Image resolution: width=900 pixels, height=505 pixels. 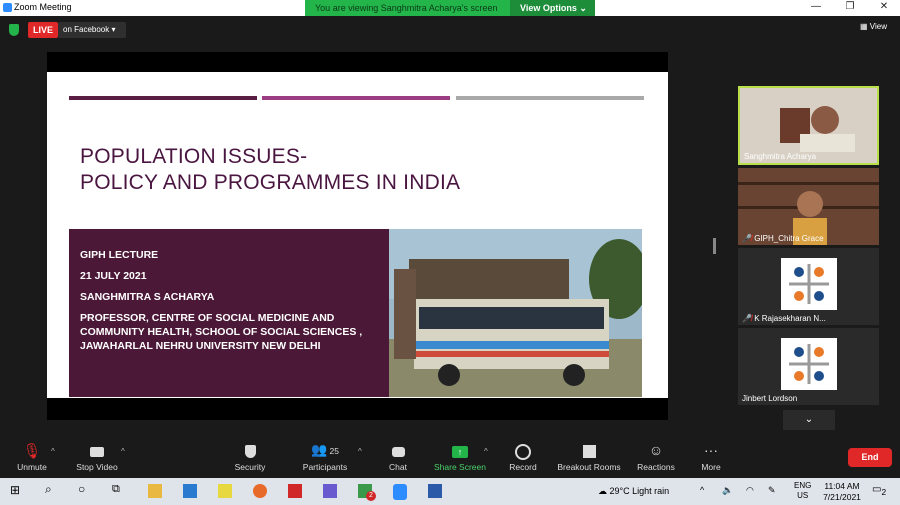 What do you see at coordinates (97, 452) in the screenshot?
I see `video-camera-icon` at bounding box center [97, 452].